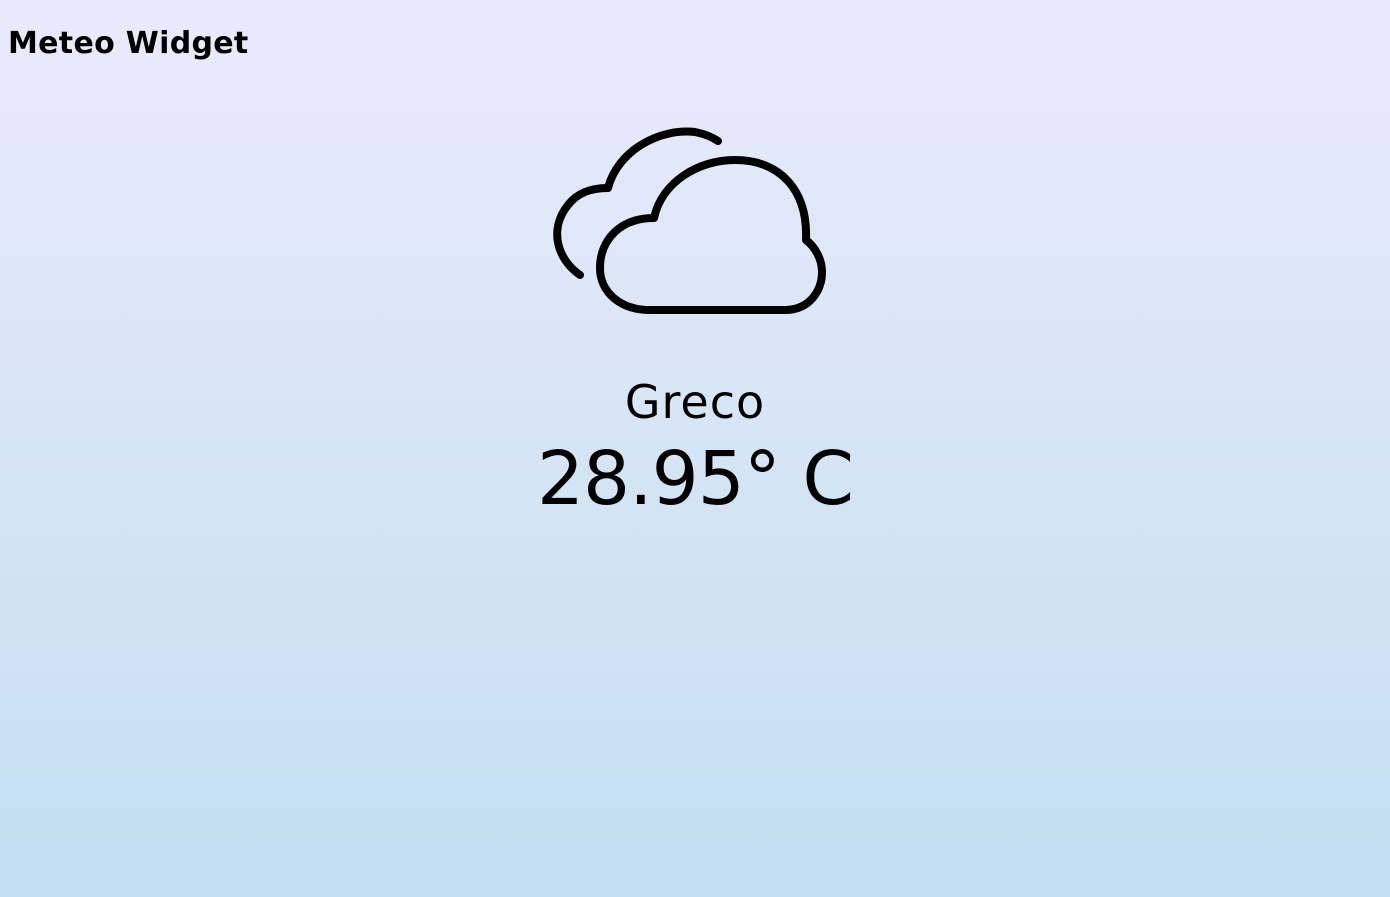  Describe the element at coordinates (695, 479) in the screenshot. I see `temperature-value: 28.95° C` at that location.